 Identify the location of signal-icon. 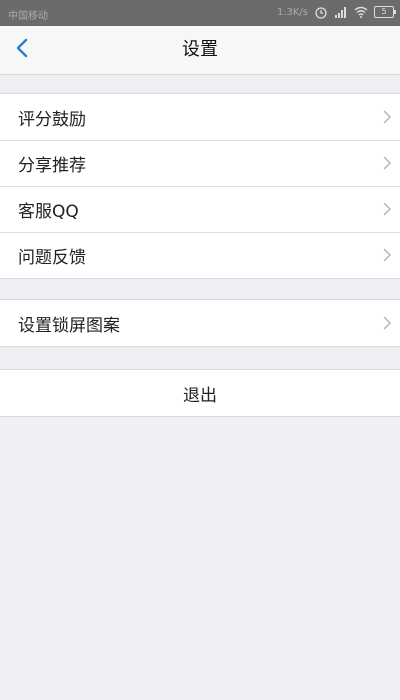
(341, 12).